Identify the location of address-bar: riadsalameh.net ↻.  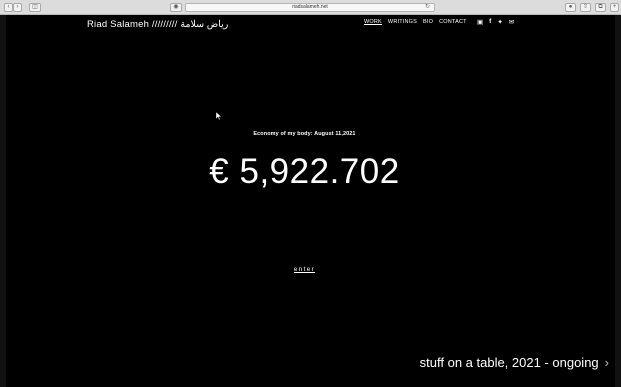
(310, 7).